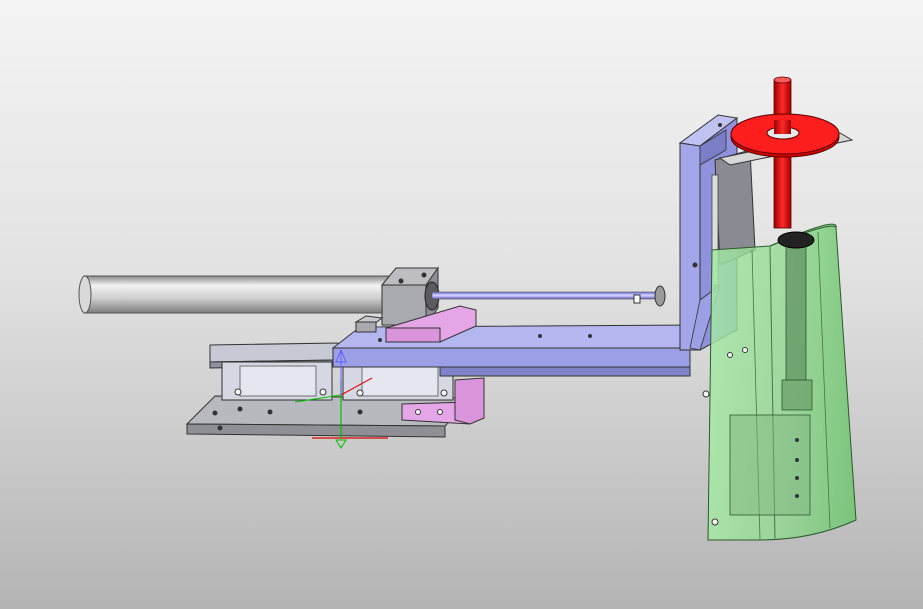 This screenshot has width=923, height=609. What do you see at coordinates (277, 381) in the screenshot?
I see `carriage-block-left` at bounding box center [277, 381].